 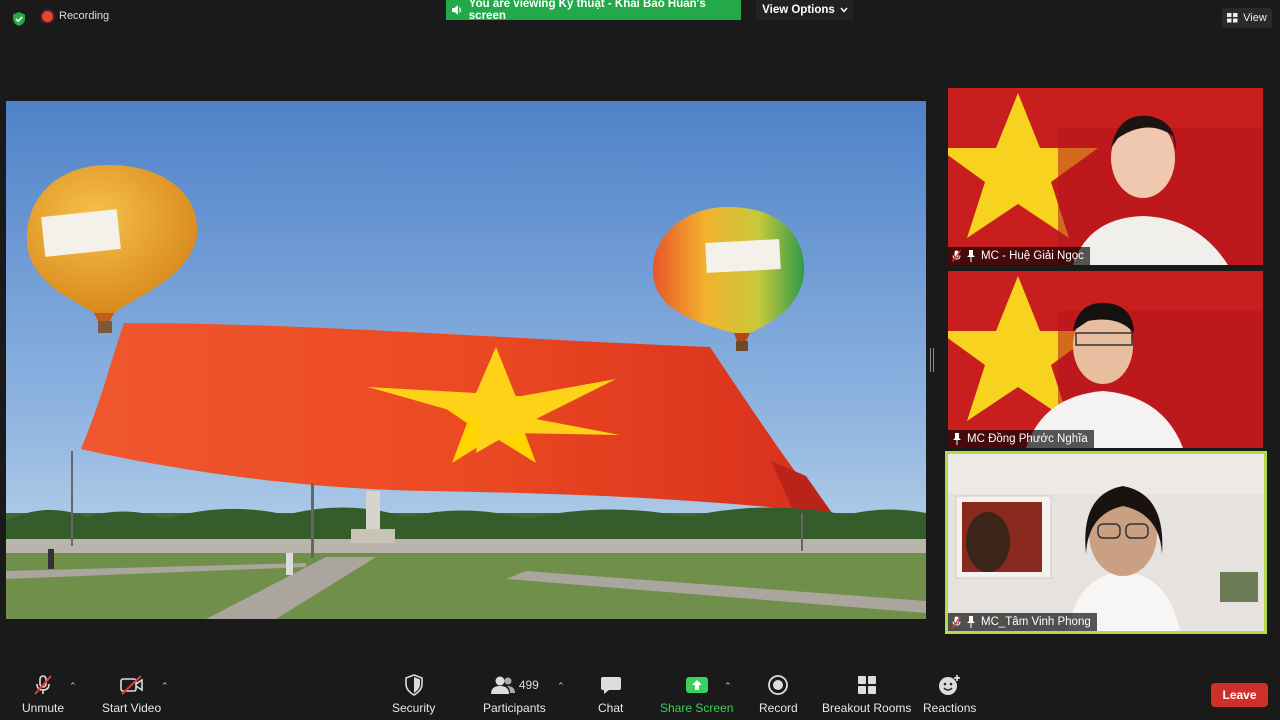 What do you see at coordinates (1032, 256) in the screenshot?
I see `participant-name-1: MC - Huệ Giải Ngọc` at bounding box center [1032, 256].